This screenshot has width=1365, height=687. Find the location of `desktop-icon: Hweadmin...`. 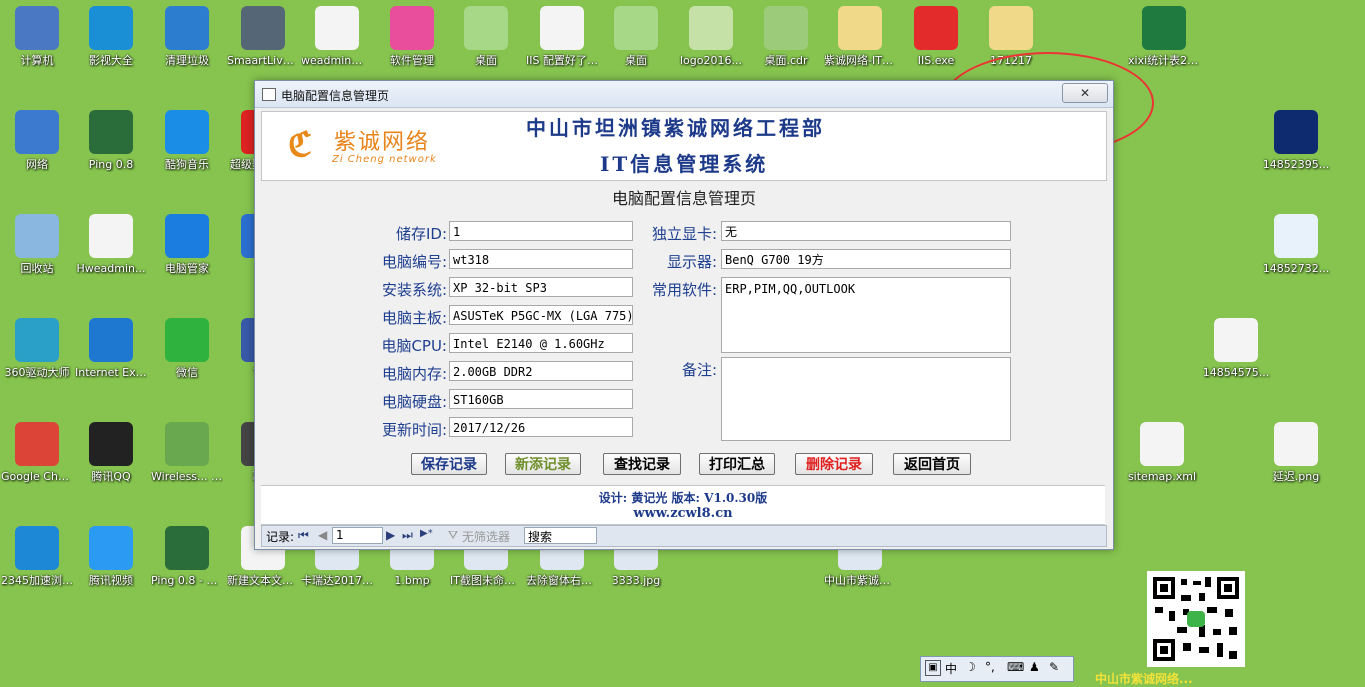

desktop-icon: Hweadmin... is located at coordinates (111, 245).